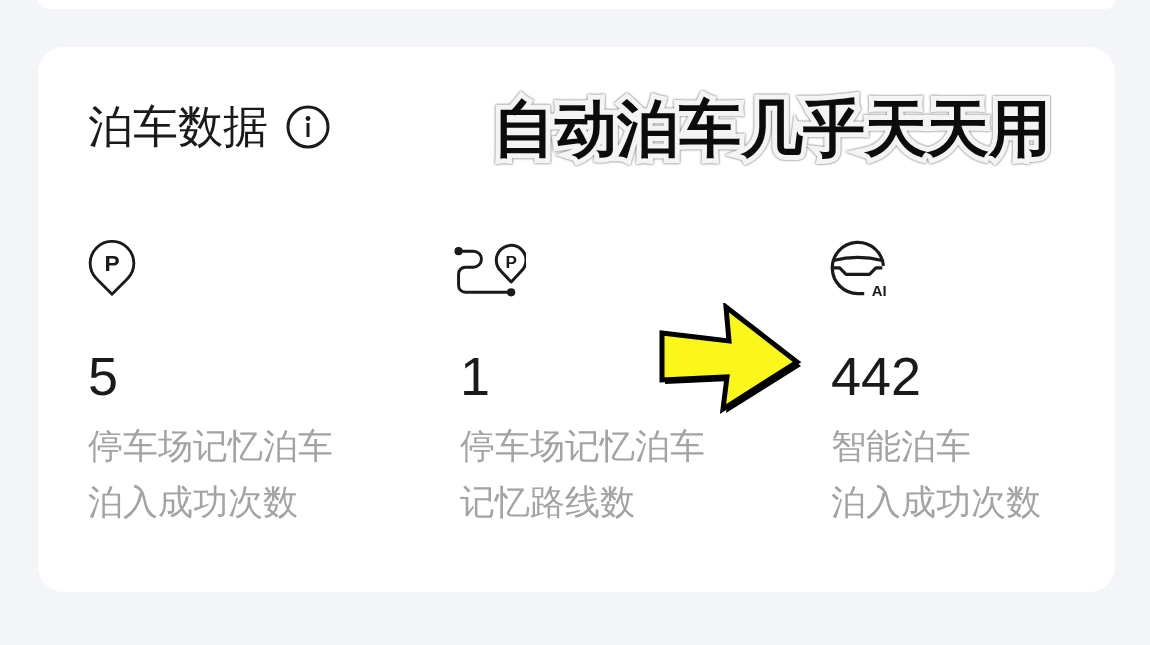 This screenshot has height=645, width=1150. Describe the element at coordinates (772, 129) in the screenshot. I see `caption-text: 自动泊车几乎天天用` at that location.